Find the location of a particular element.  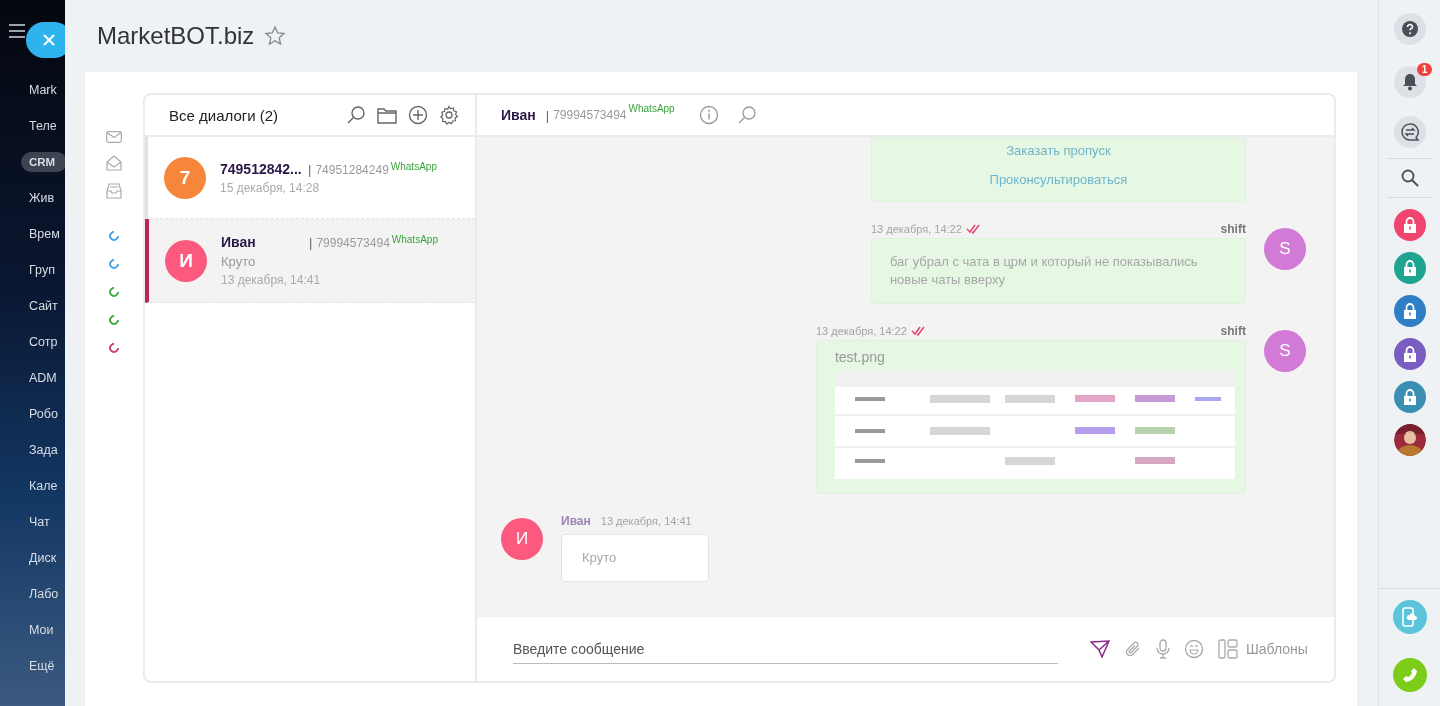

send-icon is located at coordinates (1100, 649).